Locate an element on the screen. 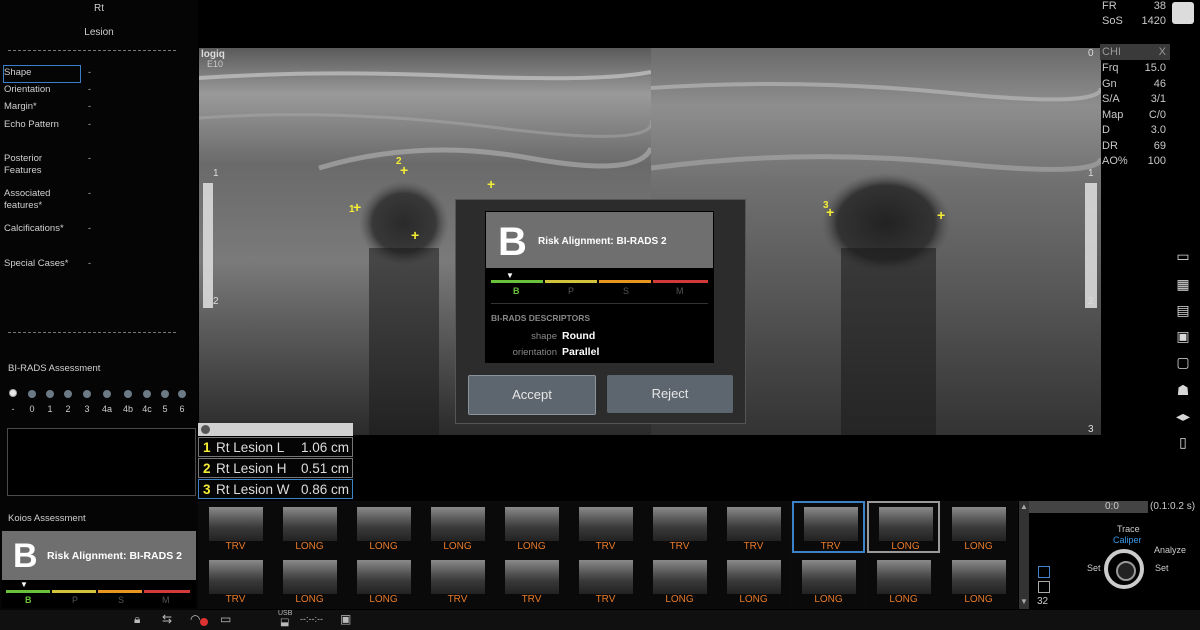 The height and width of the screenshot is (630, 1200). param-value: 1420 is located at coordinates (1153, 21).